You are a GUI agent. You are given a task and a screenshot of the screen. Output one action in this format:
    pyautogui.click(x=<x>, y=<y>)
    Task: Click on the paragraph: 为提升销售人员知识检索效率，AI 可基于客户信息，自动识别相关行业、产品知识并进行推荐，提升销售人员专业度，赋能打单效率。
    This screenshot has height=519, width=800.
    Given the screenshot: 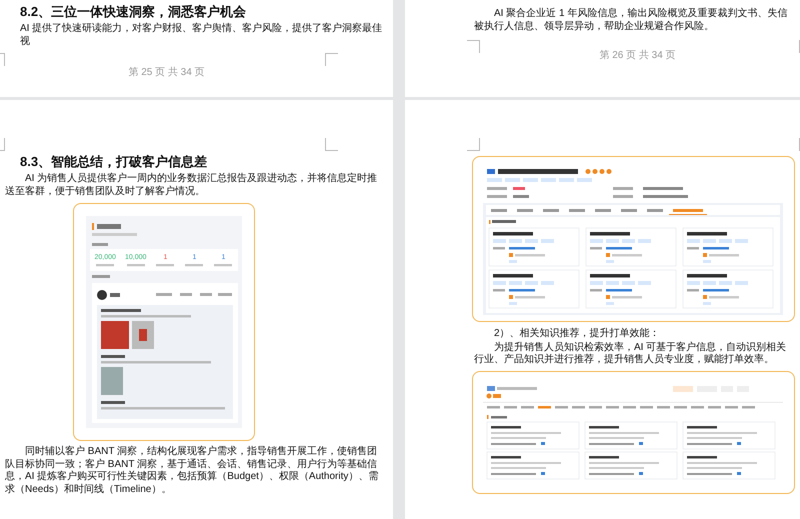 What is the action you would take?
    pyautogui.click(x=631, y=354)
    